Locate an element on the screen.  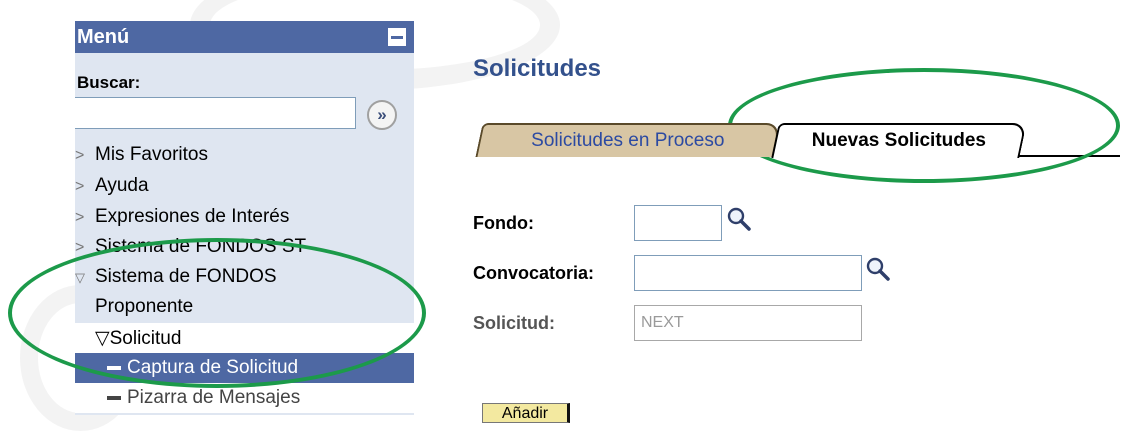
sidebar-item-fondos-st: > Sistema de FONDOS ST is located at coordinates (190, 247).